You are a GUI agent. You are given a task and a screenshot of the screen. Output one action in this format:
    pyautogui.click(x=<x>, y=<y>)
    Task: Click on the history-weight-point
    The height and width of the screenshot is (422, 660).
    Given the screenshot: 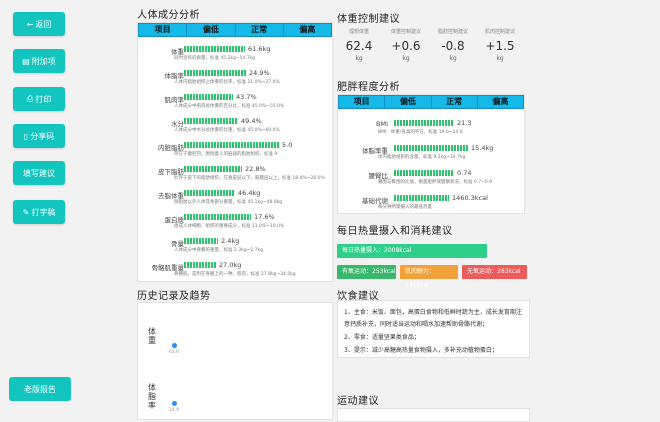 What is the action you would take?
    pyautogui.click(x=174, y=345)
    